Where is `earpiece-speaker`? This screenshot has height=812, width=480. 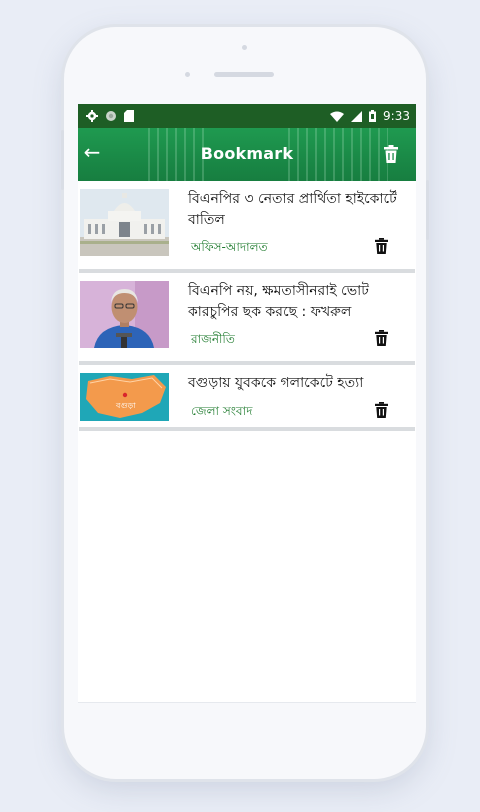 earpiece-speaker is located at coordinates (244, 74).